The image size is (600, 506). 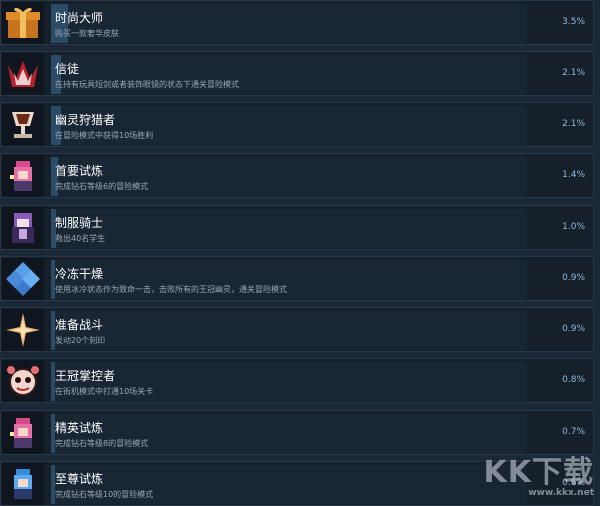 What do you see at coordinates (573, 227) in the screenshot?
I see `unlock-percentage: 1.0%` at bounding box center [573, 227].